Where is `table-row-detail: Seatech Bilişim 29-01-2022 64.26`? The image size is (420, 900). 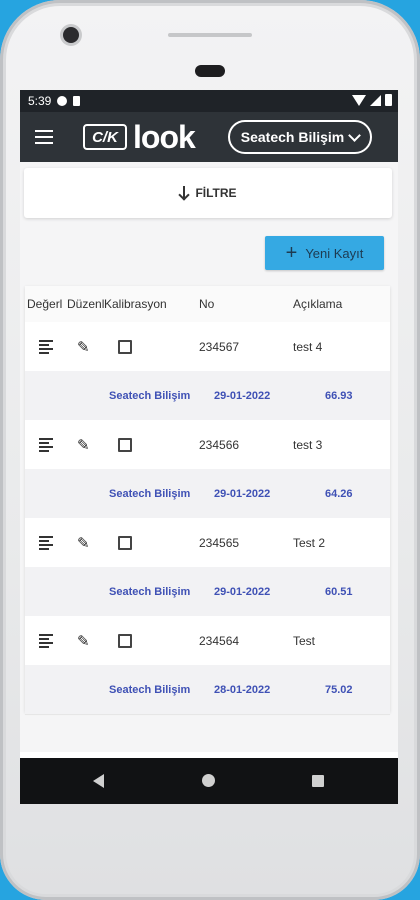
table-row-detail: Seatech Bilişim 29-01-2022 64.26 is located at coordinates (207, 494).